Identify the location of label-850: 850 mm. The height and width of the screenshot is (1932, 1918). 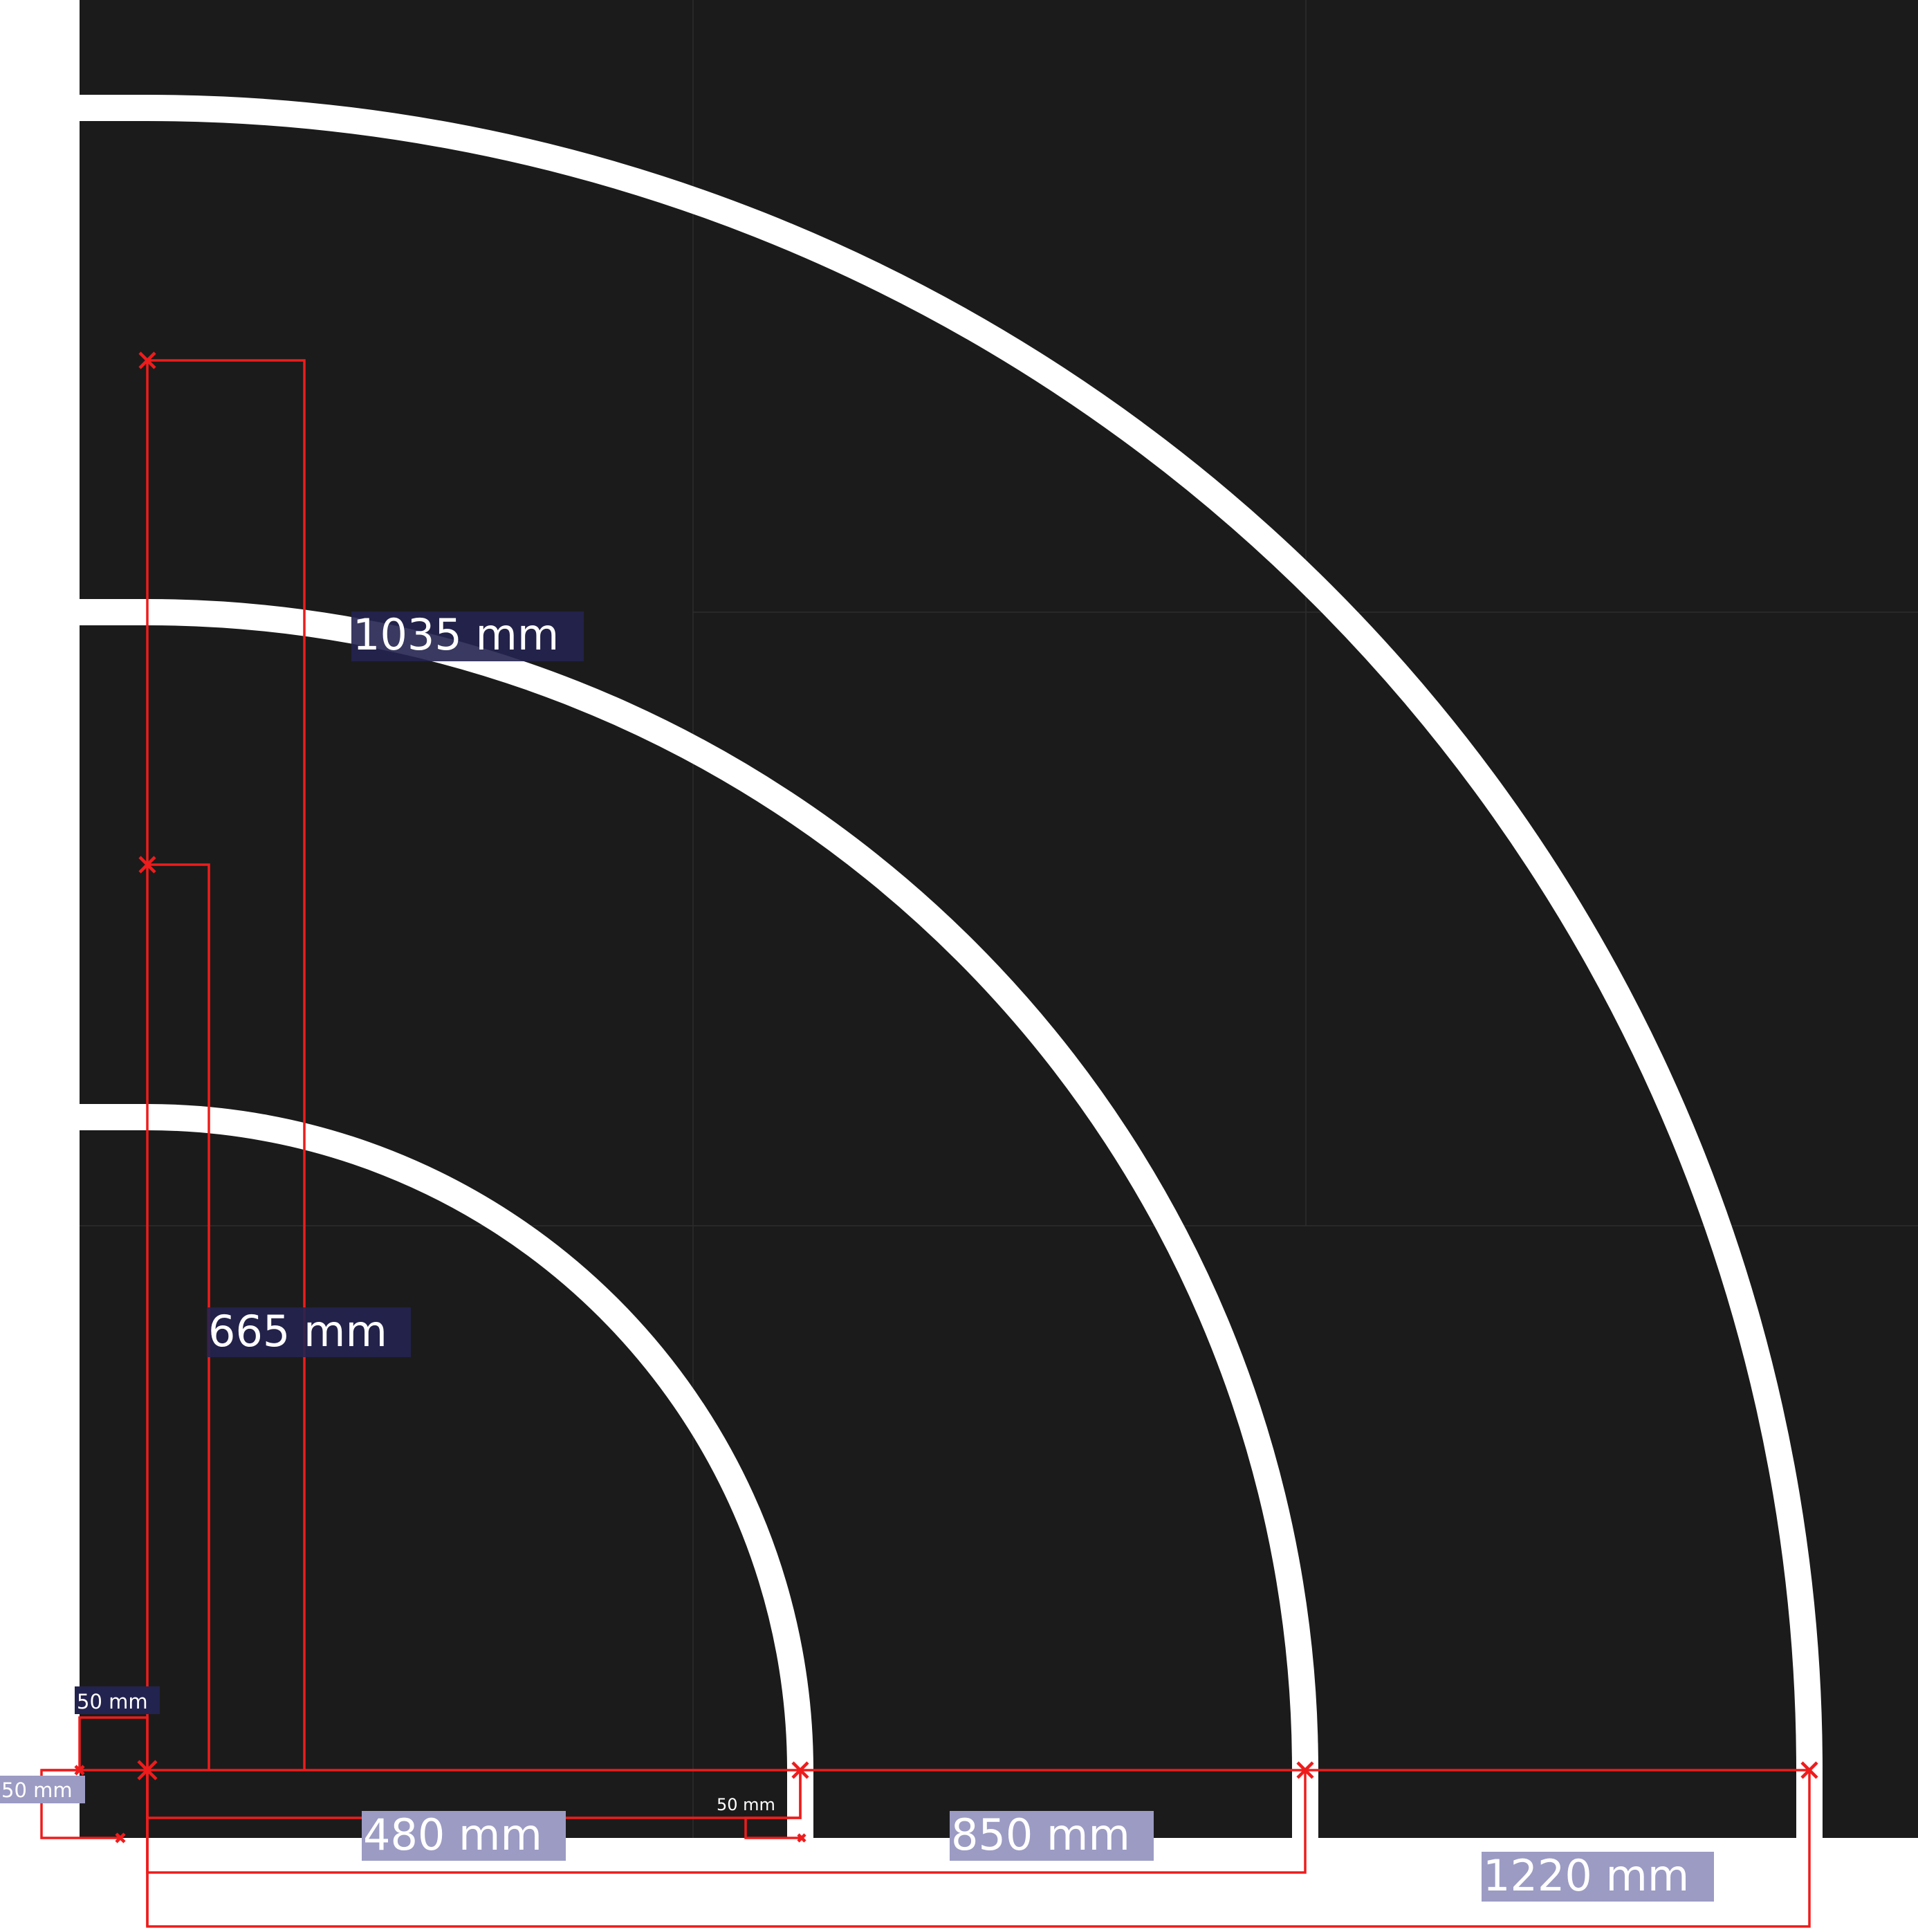
(1052, 1835).